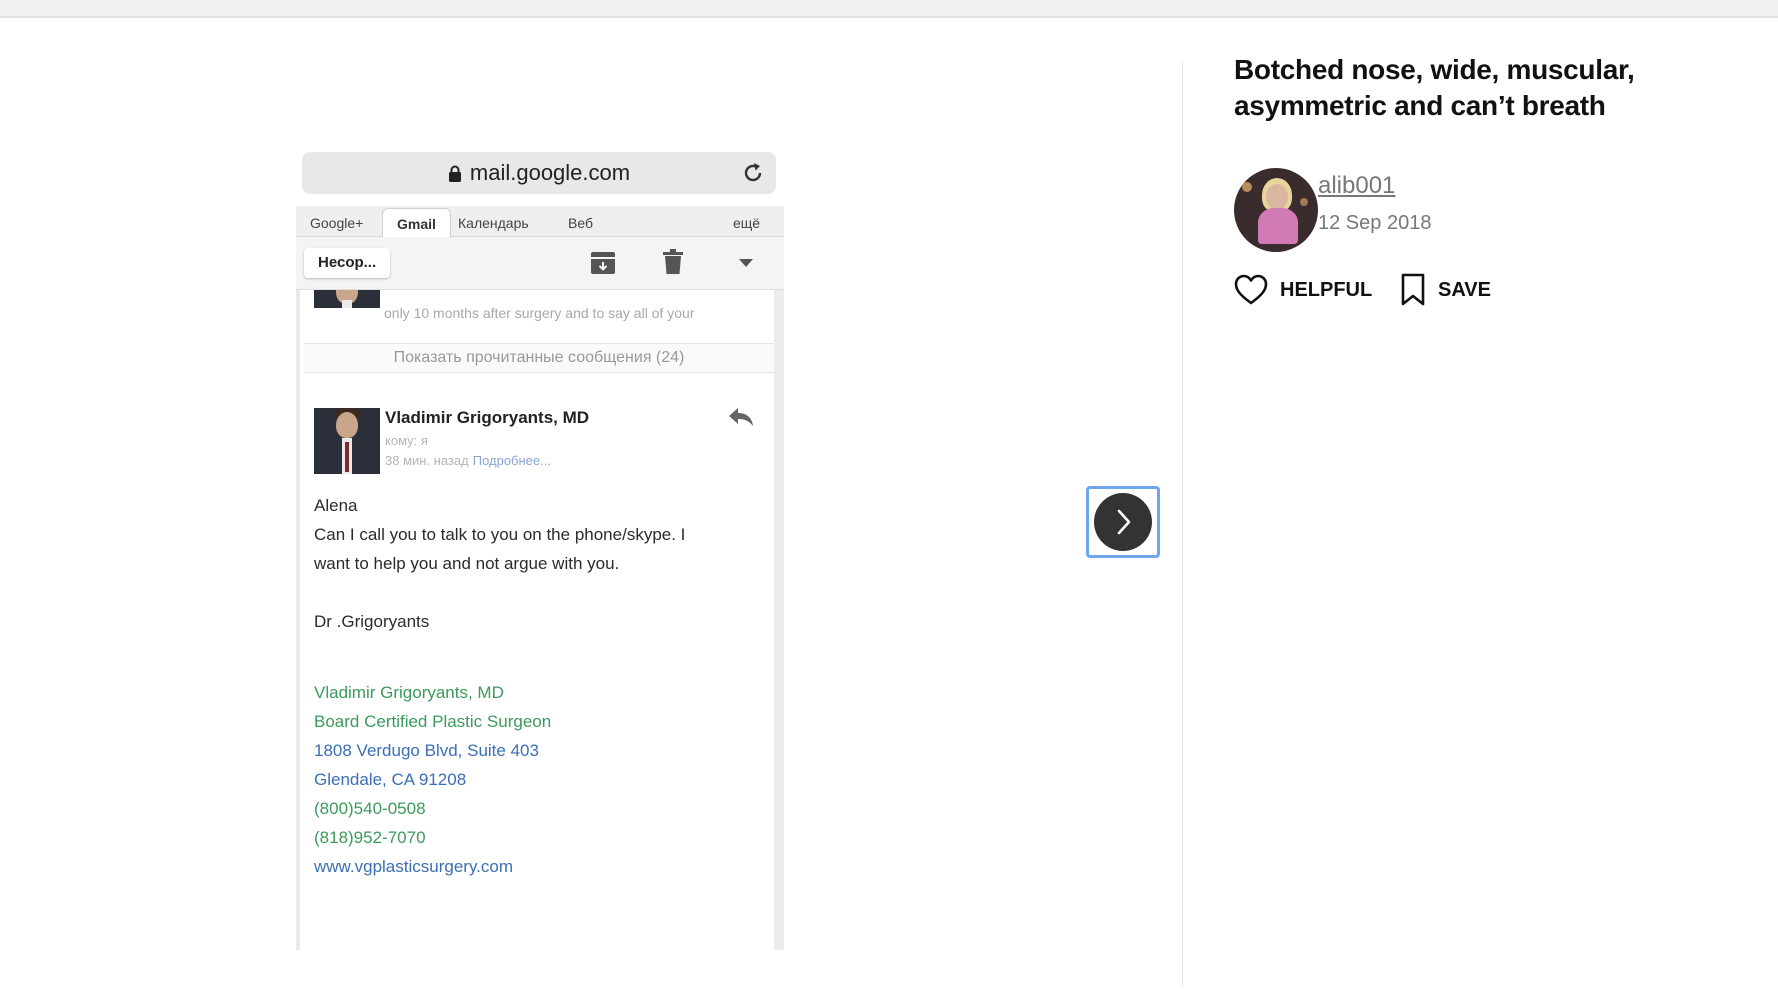 This screenshot has height=1000, width=1778. Describe the element at coordinates (1375, 223) in the screenshot. I see `post-date: 12 Sep 2018` at that location.